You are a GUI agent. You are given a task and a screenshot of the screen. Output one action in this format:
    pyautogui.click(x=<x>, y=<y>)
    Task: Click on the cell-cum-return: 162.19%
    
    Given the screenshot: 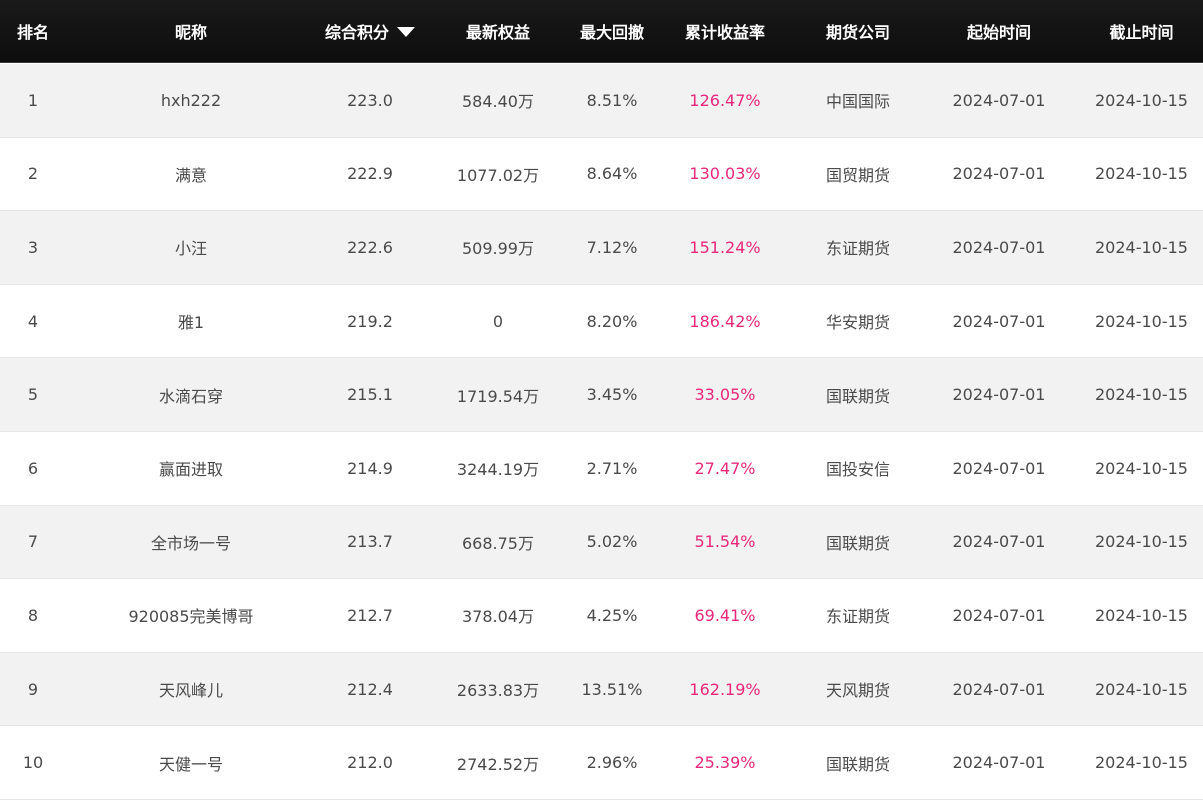 What is the action you would take?
    pyautogui.click(x=725, y=689)
    